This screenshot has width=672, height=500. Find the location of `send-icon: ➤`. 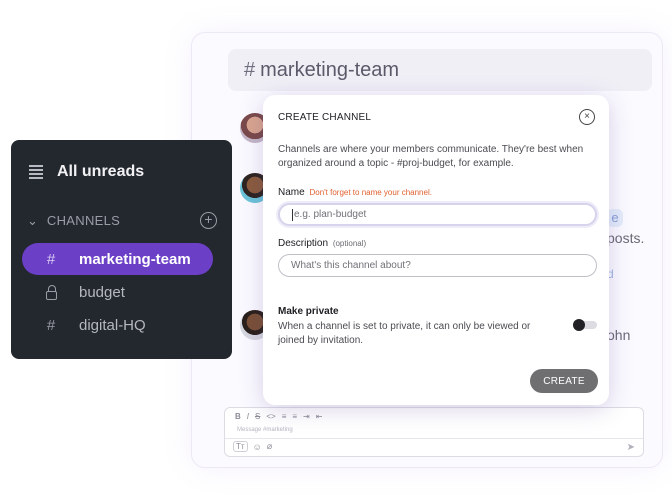

send-icon: ➤ is located at coordinates (631, 447).